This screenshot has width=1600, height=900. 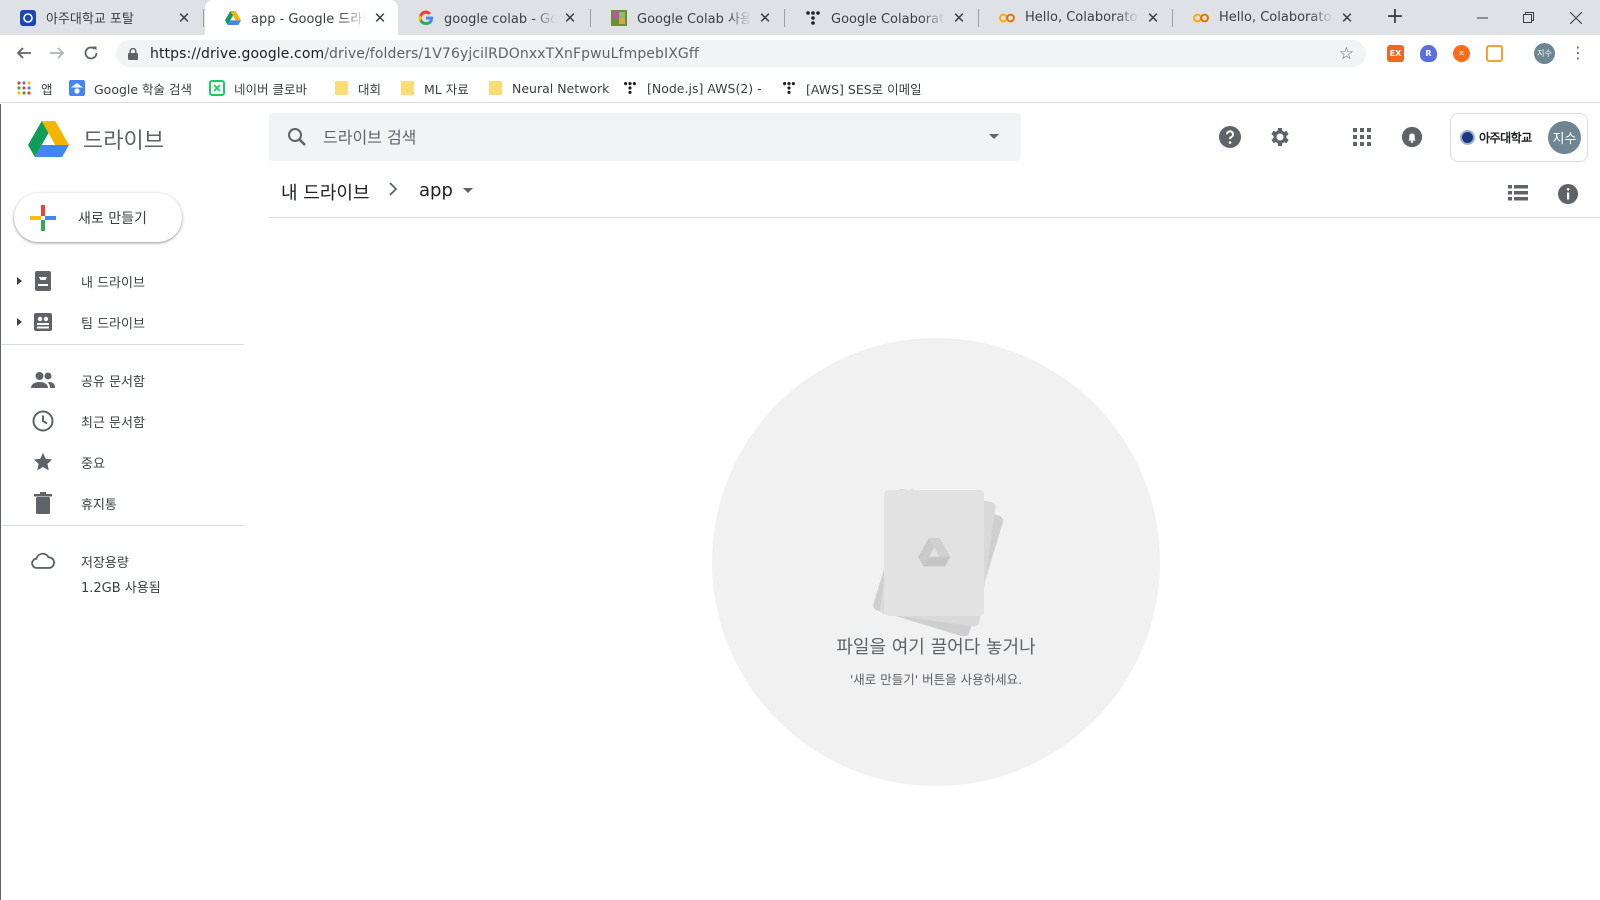 I want to click on shared-icon, so click(x=43, y=380).